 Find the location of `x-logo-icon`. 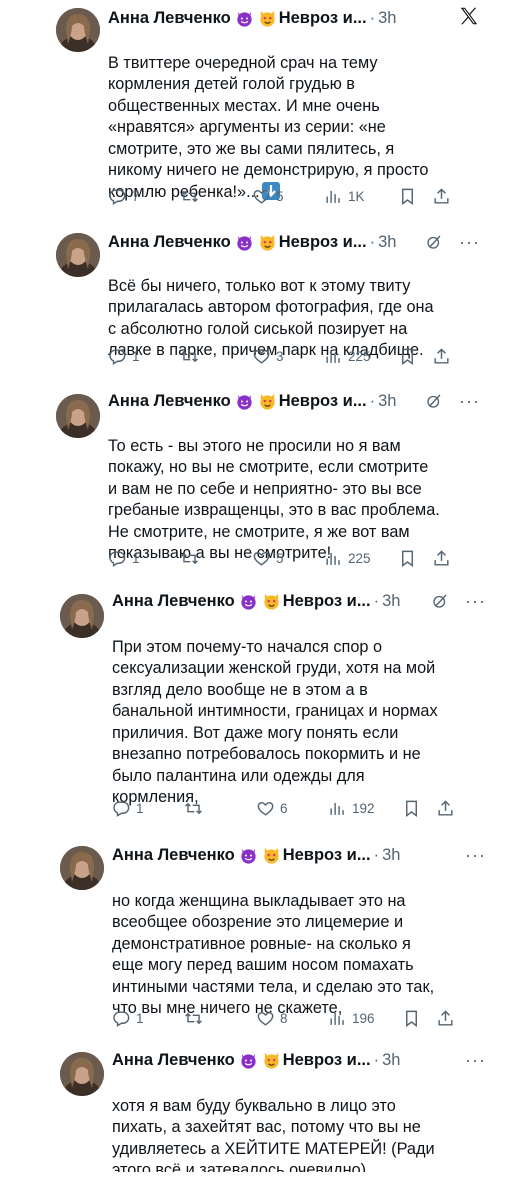

x-logo-icon is located at coordinates (469, 18).